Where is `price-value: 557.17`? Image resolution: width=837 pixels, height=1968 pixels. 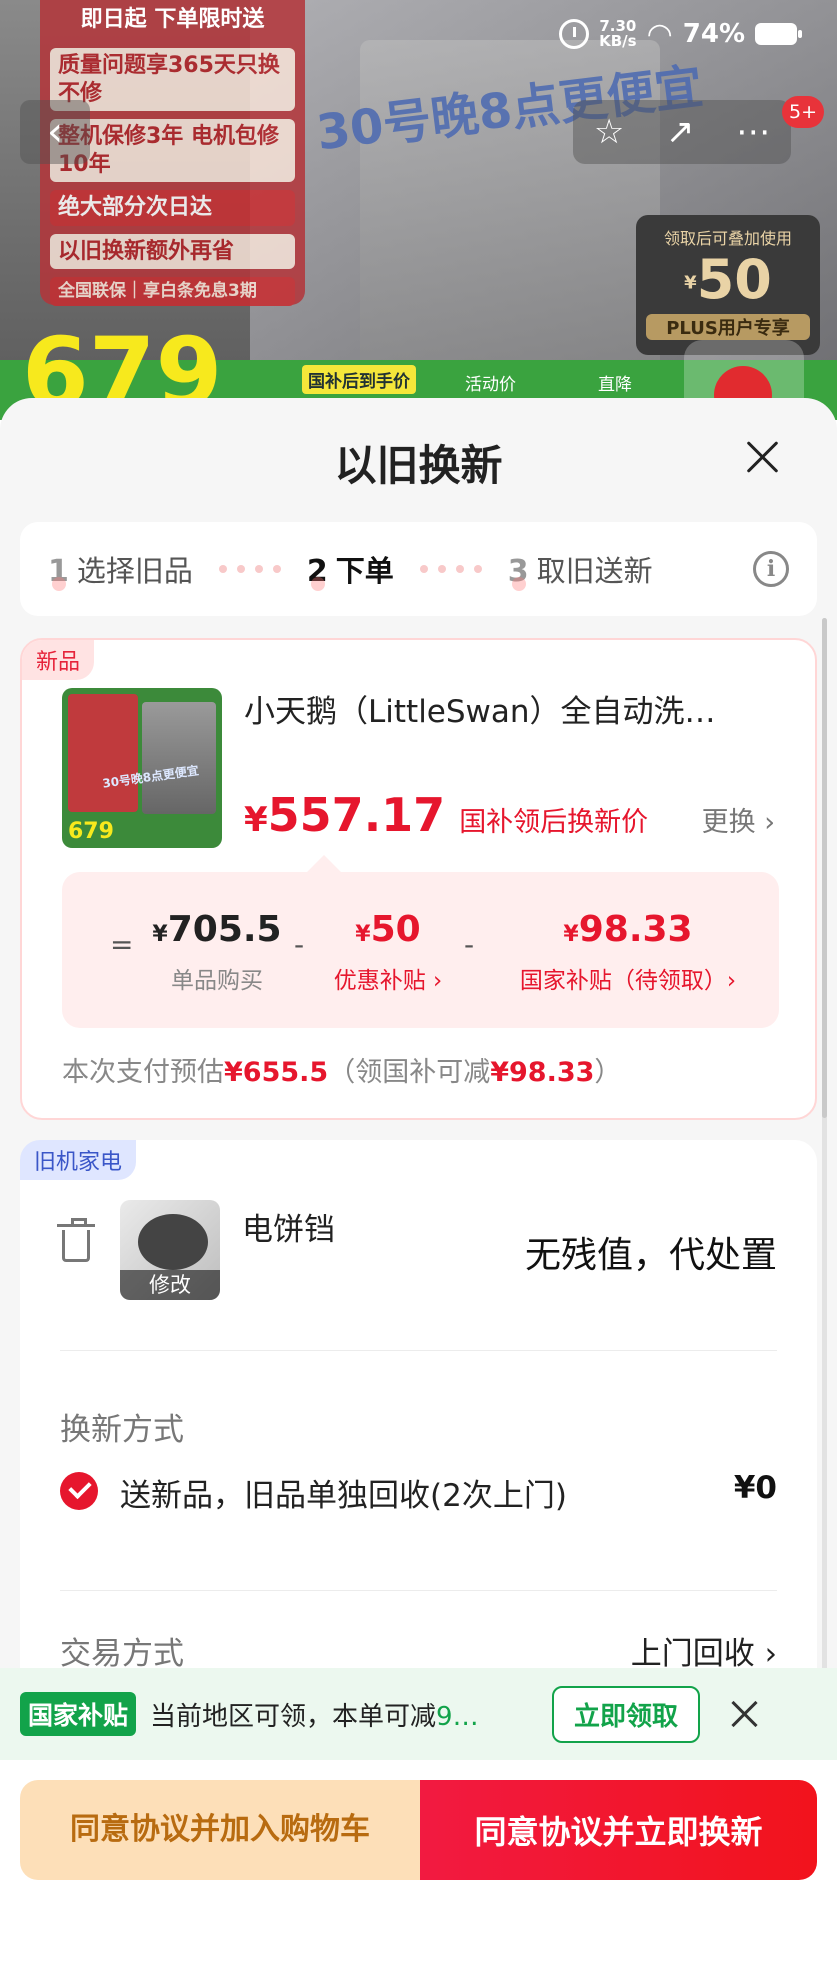 price-value: 557.17 is located at coordinates (356, 815).